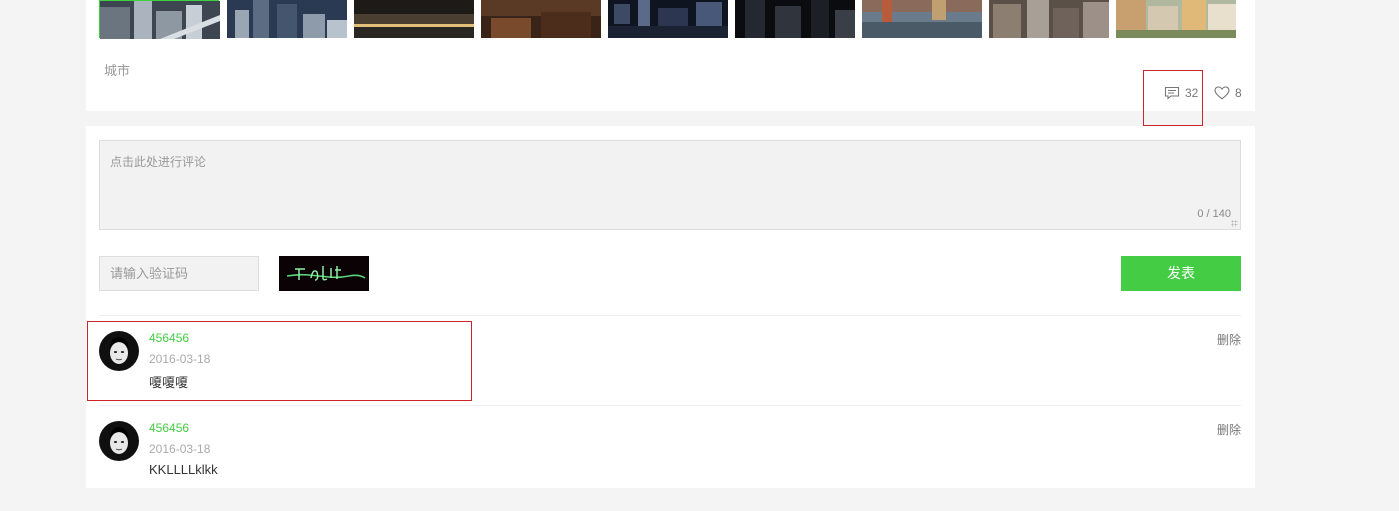  What do you see at coordinates (179, 273) in the screenshot?
I see `captcha-input: 请输入验证码` at bounding box center [179, 273].